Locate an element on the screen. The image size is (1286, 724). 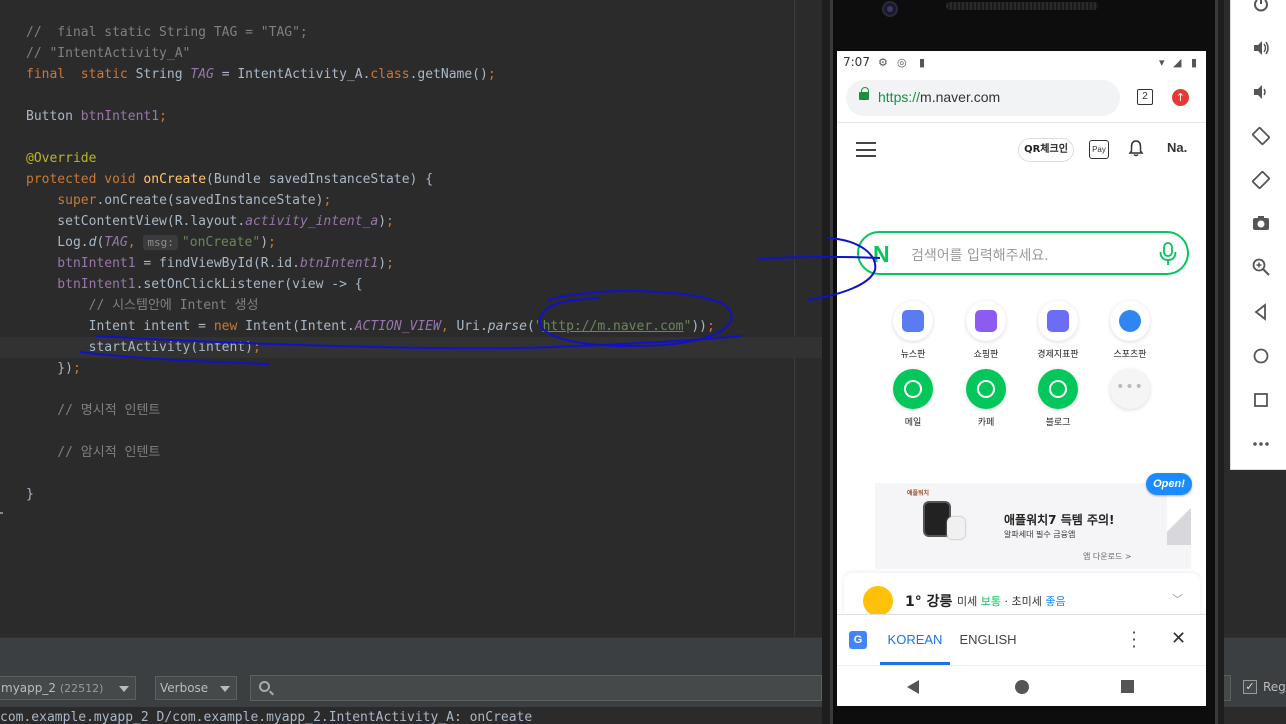
more-options-icon: · · · is located at coordinates (1134, 640).